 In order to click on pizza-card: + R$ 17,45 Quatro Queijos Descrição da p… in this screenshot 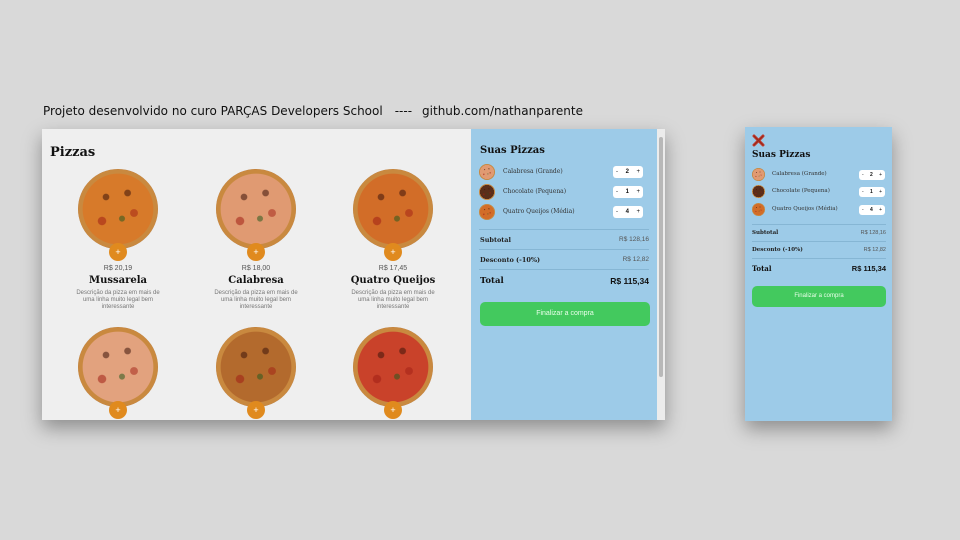, I will do `click(393, 240)`.